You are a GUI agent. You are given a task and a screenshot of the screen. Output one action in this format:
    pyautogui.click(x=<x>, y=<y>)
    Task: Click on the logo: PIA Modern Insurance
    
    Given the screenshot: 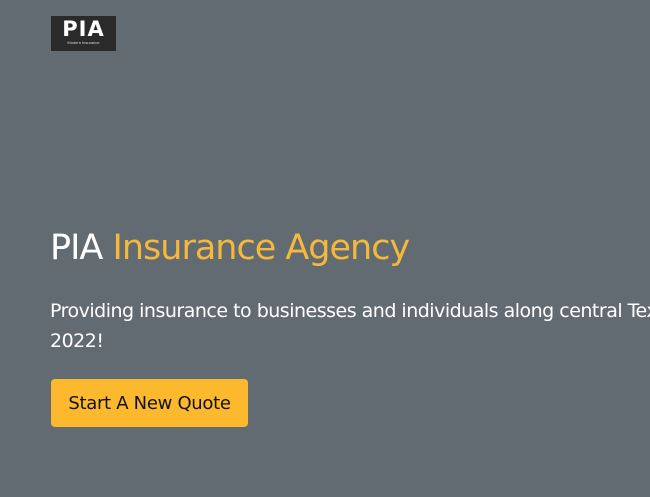 What is the action you would take?
    pyautogui.click(x=83, y=33)
    